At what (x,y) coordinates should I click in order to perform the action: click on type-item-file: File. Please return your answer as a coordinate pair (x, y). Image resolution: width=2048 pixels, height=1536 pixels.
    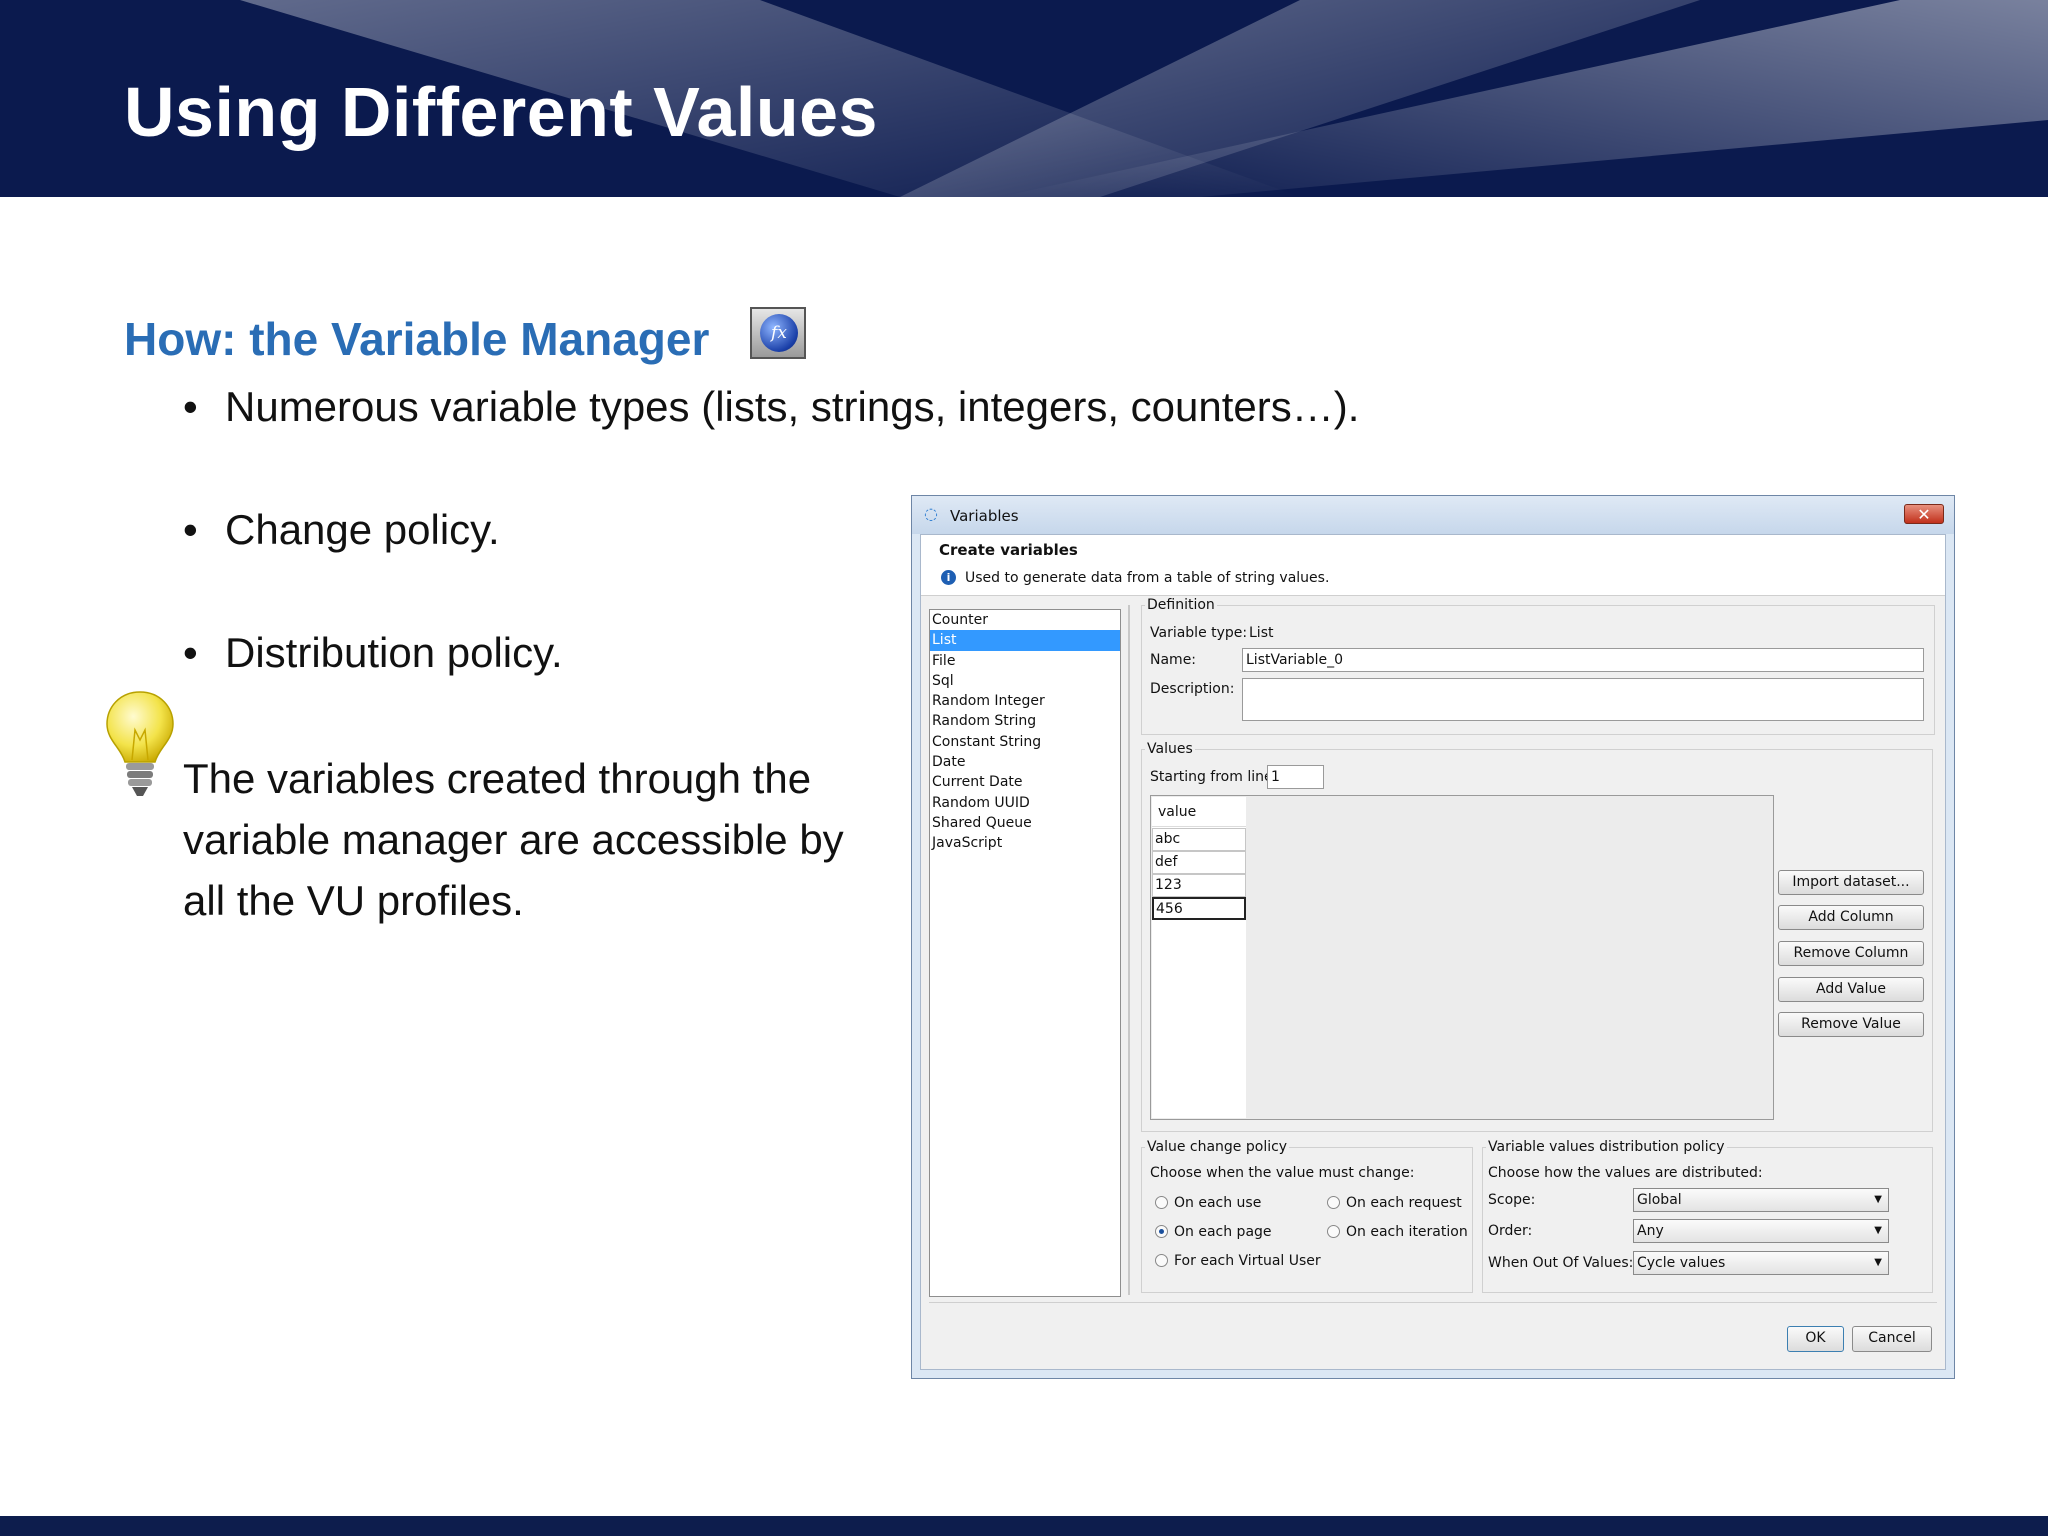
    Looking at the image, I should click on (1025, 661).